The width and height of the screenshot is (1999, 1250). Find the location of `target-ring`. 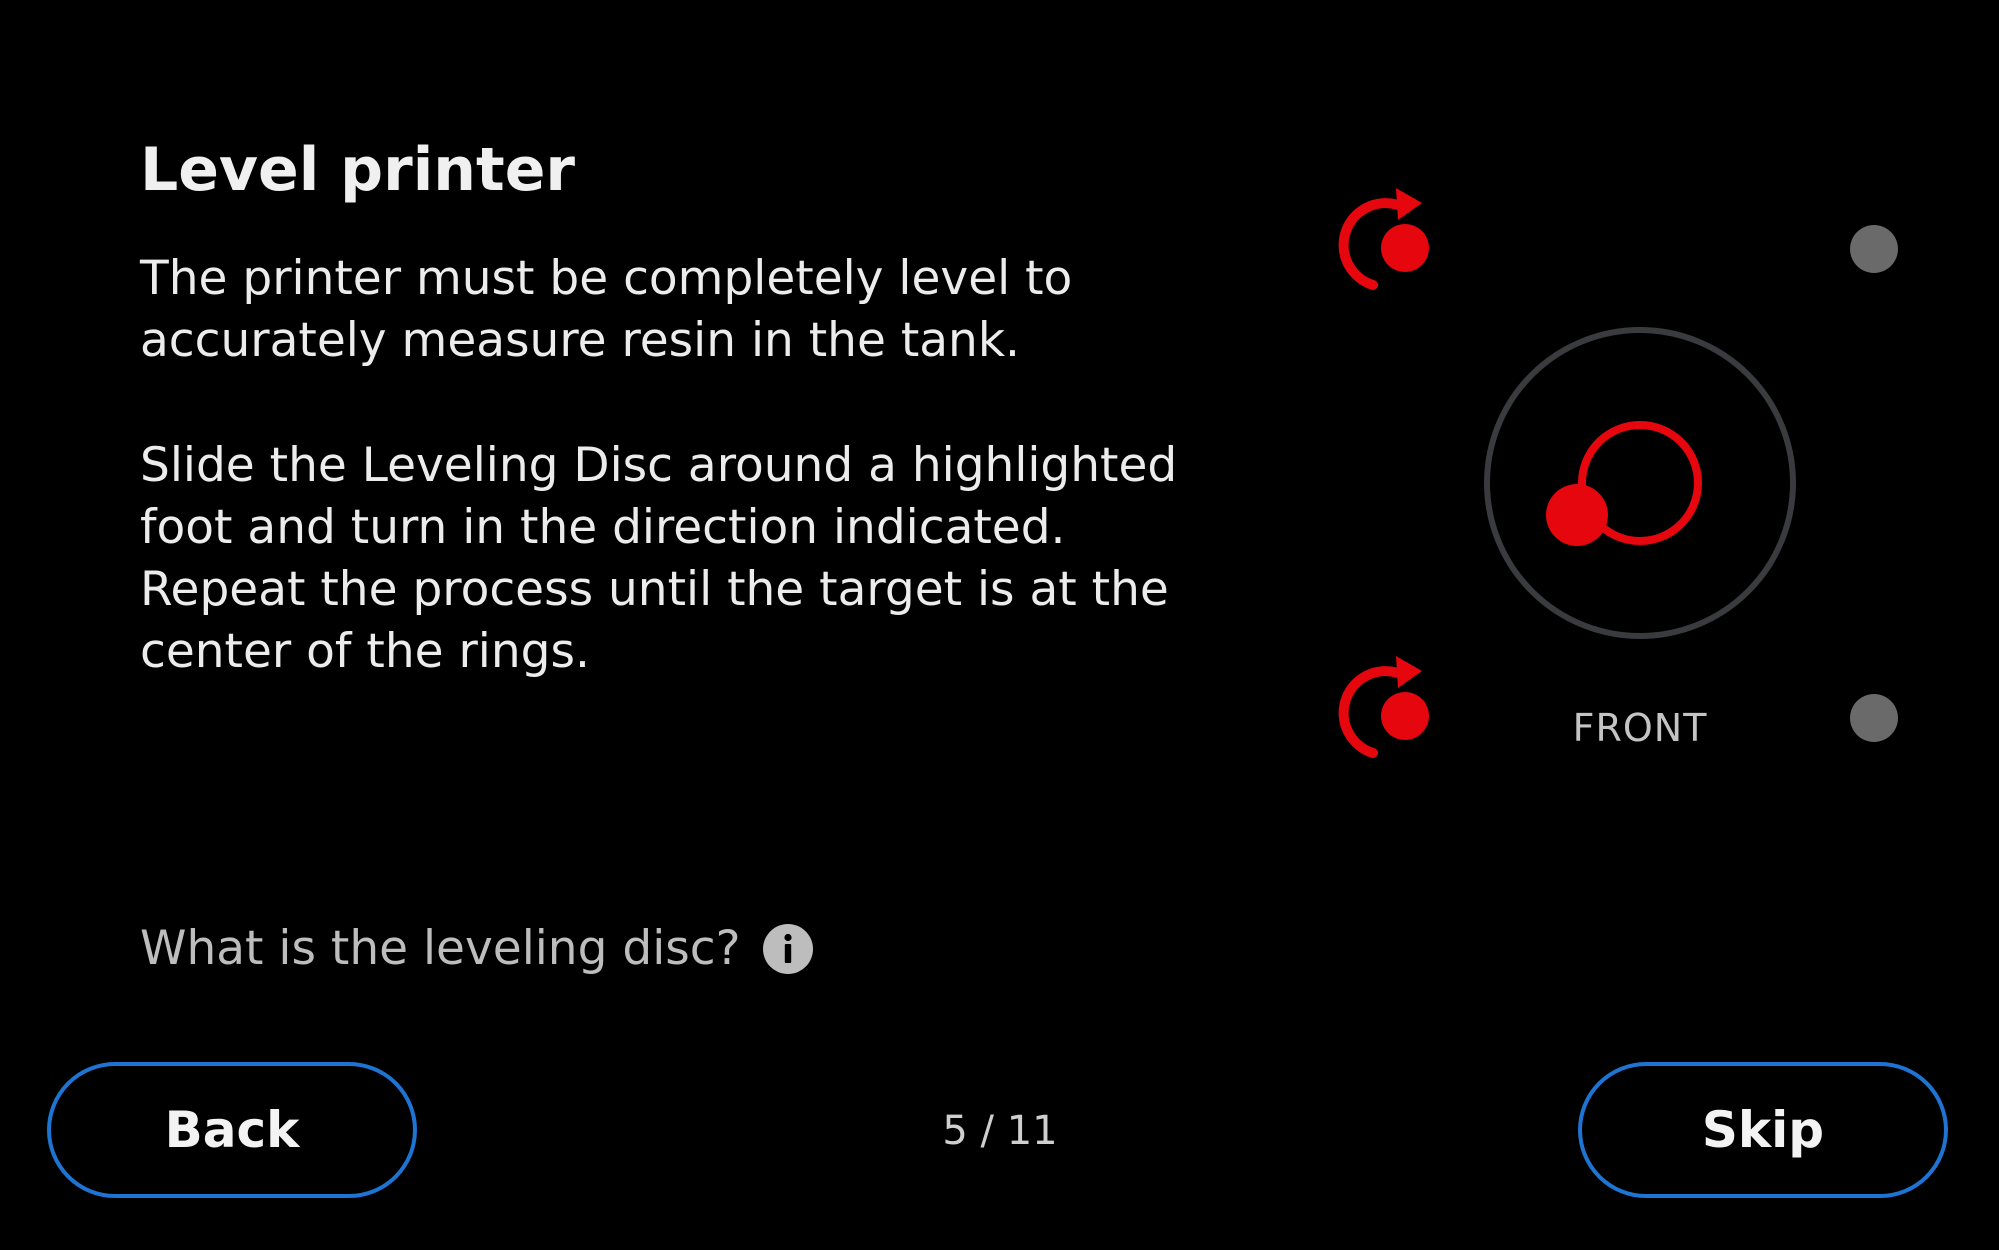

target-ring is located at coordinates (1640, 483).